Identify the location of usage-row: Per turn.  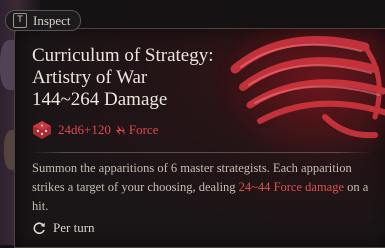
(63, 228).